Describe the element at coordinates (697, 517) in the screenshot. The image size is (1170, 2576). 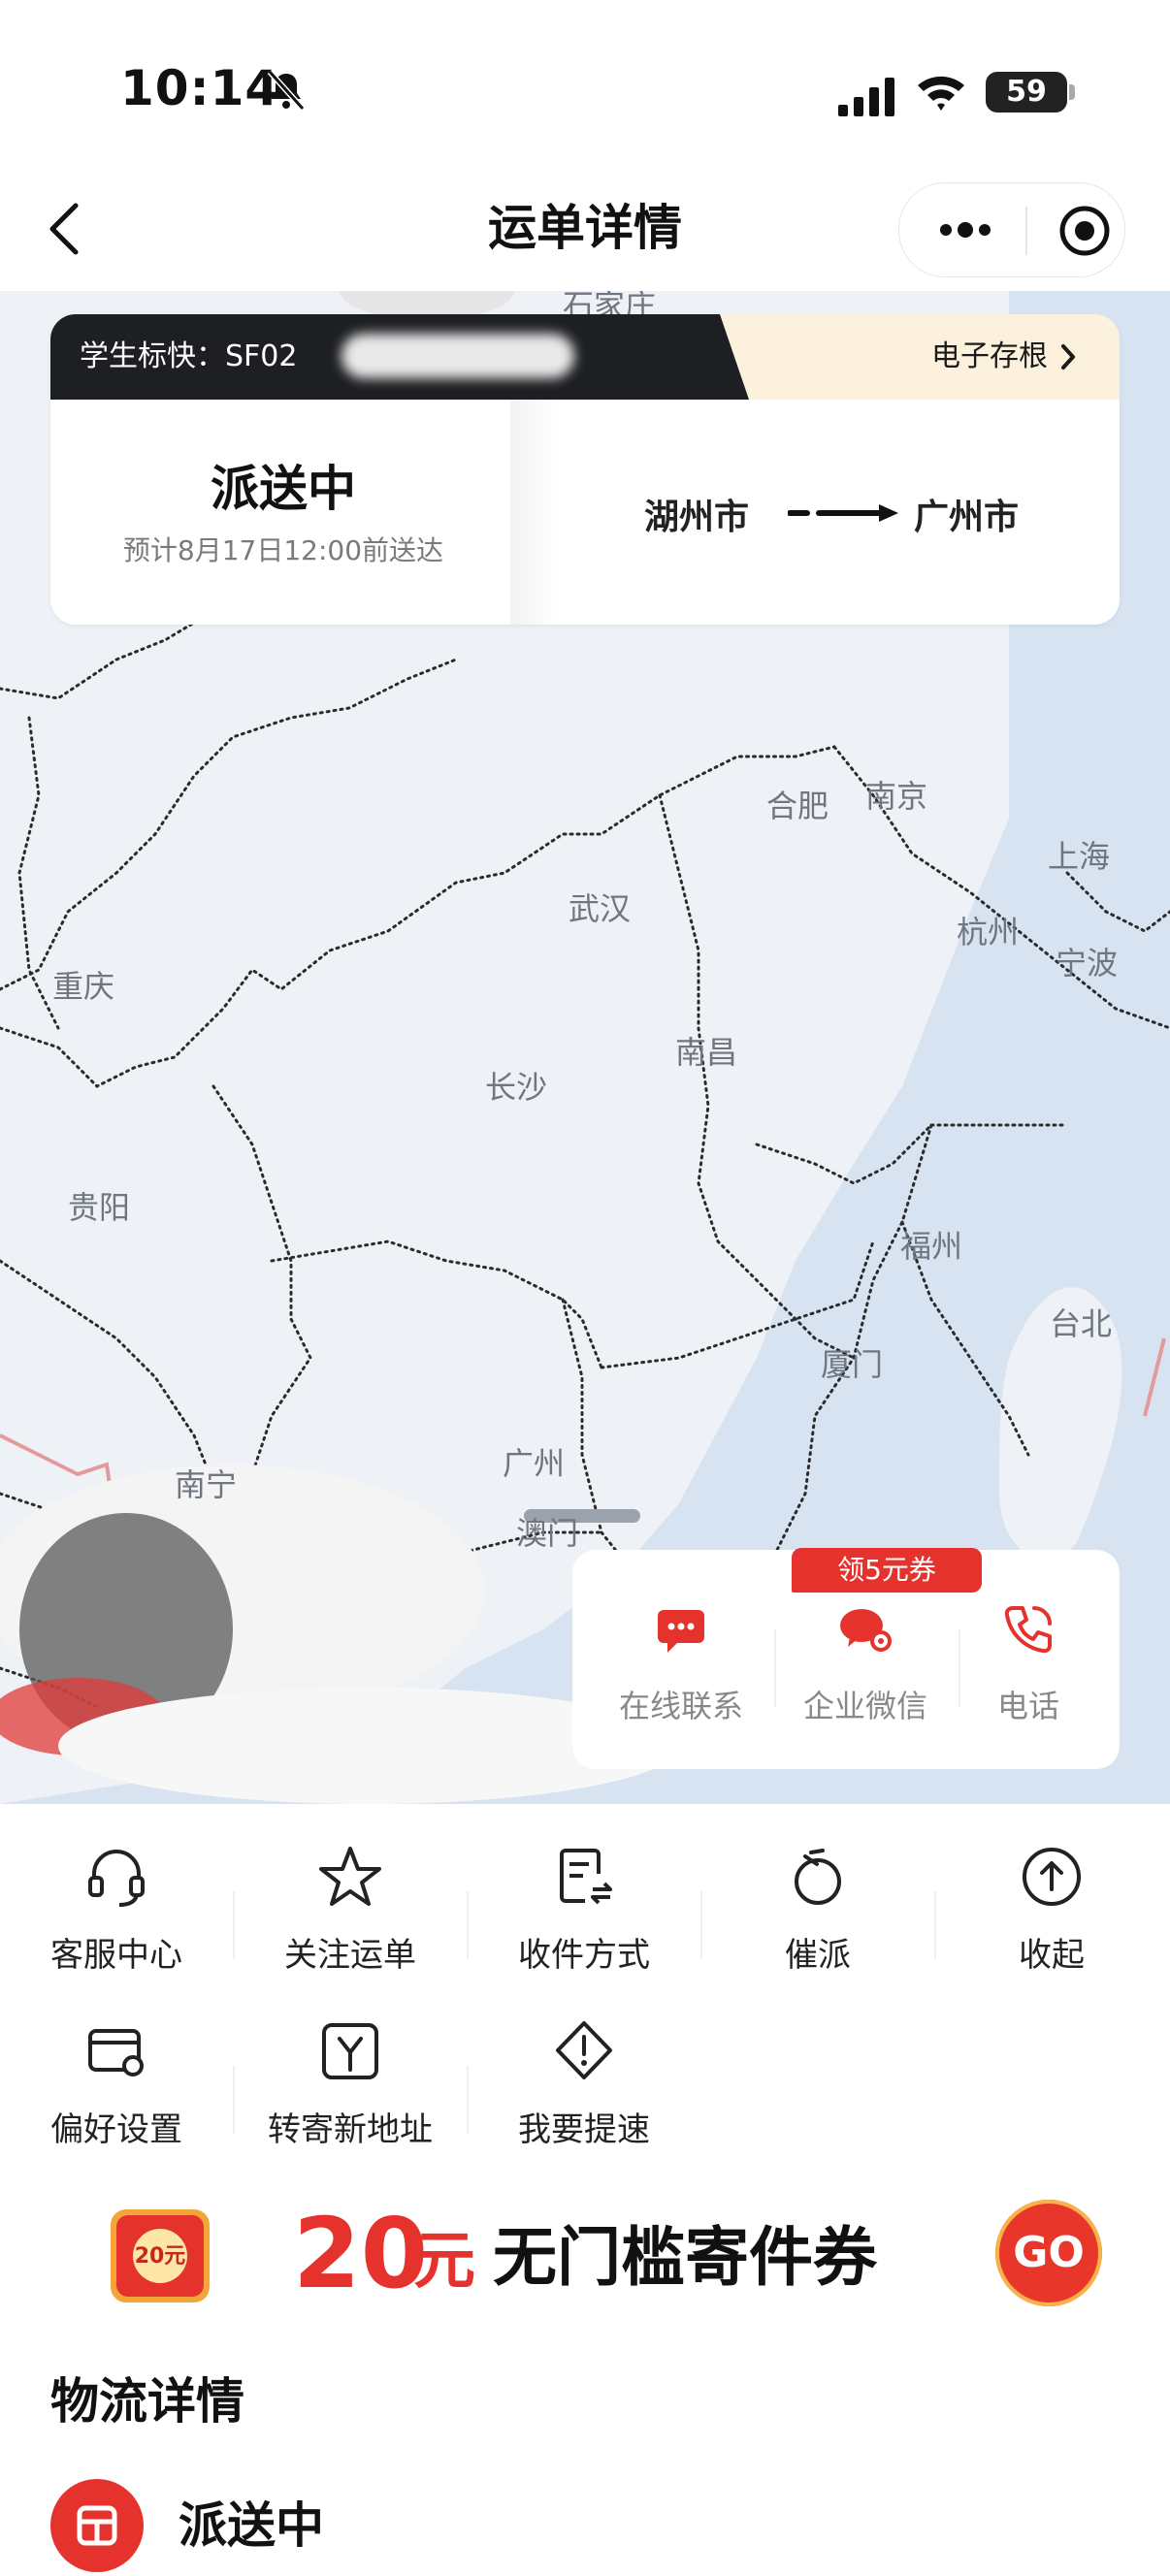
I see `origin-city: 湖州市` at that location.